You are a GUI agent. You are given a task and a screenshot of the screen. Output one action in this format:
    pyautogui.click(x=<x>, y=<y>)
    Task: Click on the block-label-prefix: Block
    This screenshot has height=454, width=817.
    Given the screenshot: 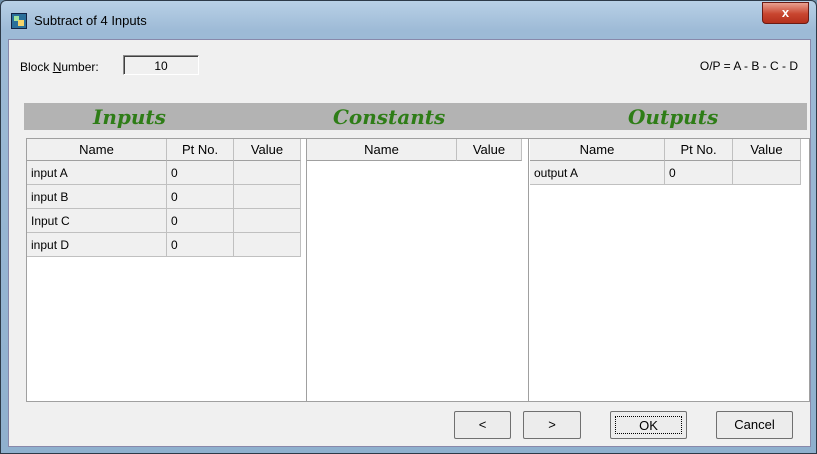 What is the action you would take?
    pyautogui.click(x=36, y=67)
    